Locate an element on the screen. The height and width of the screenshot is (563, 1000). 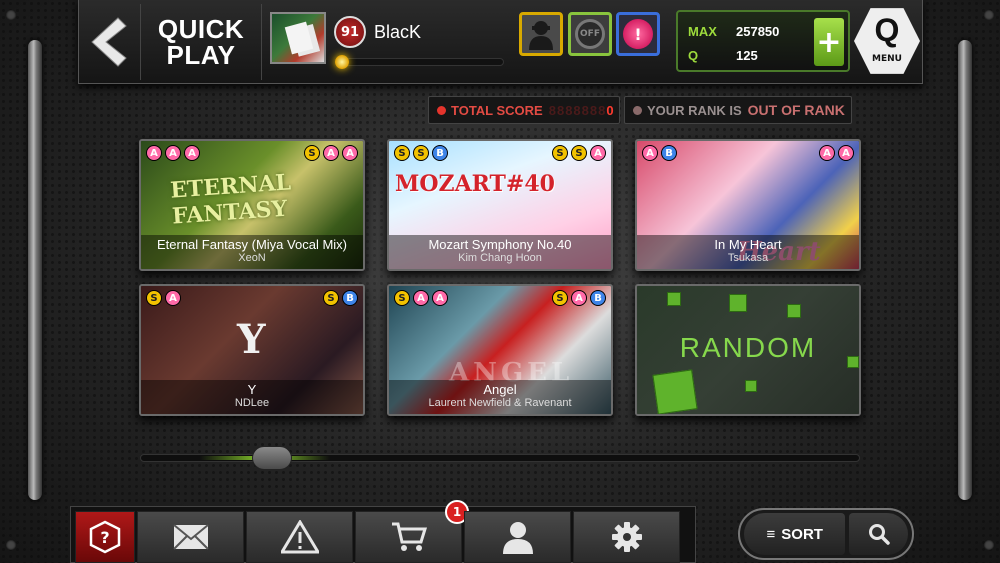
max-label: MAX is located at coordinates (702, 31).